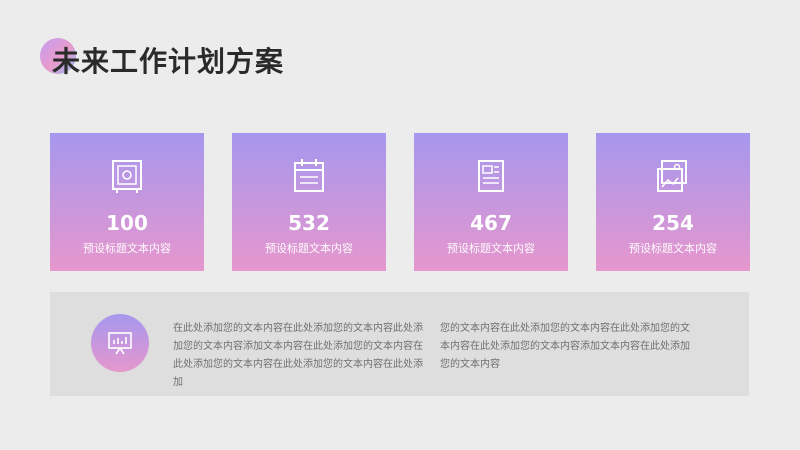 Image resolution: width=800 pixels, height=450 pixels. I want to click on stat-value: 532, so click(309, 223).